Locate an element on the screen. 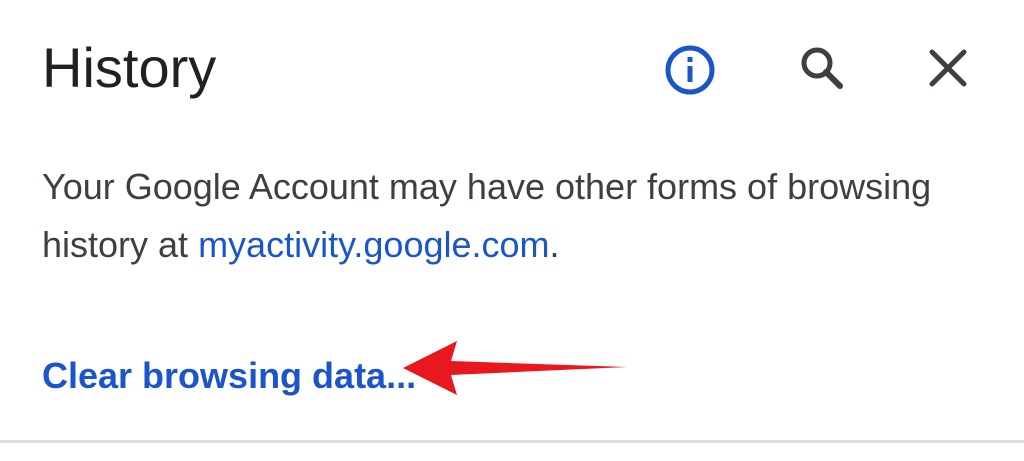 The height and width of the screenshot is (461, 1024). info-button is located at coordinates (690, 70).